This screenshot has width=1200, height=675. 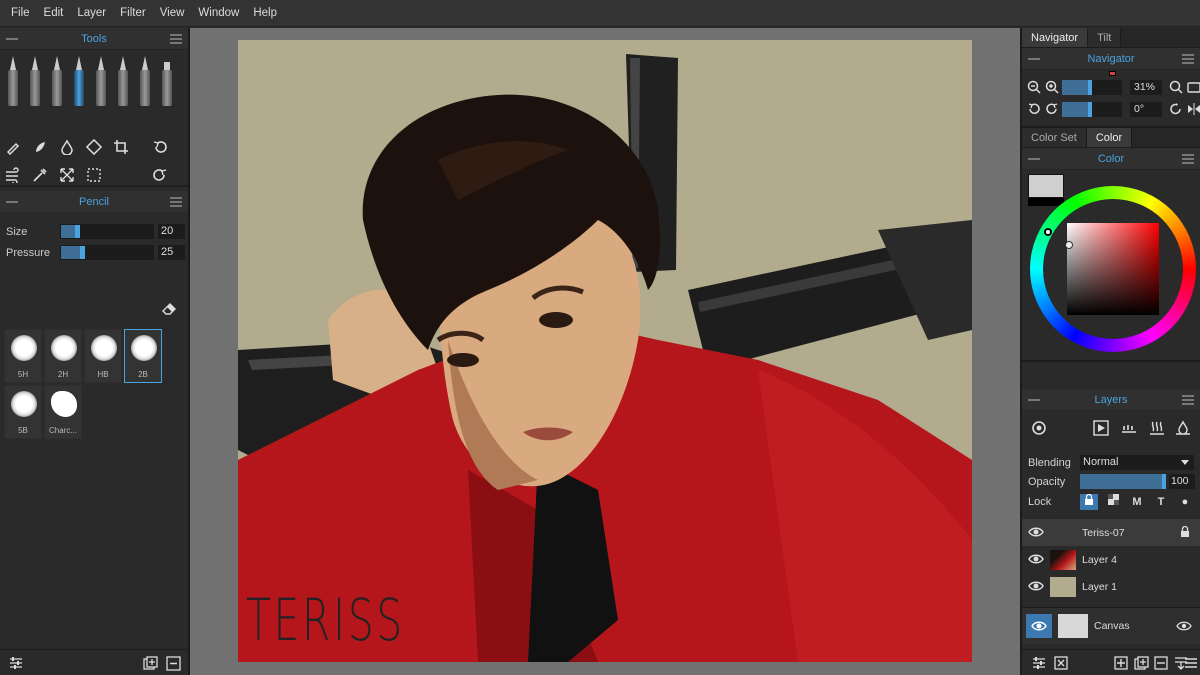 What do you see at coordinates (1137, 462) in the screenshot?
I see `blending-dropdown: Normal` at bounding box center [1137, 462].